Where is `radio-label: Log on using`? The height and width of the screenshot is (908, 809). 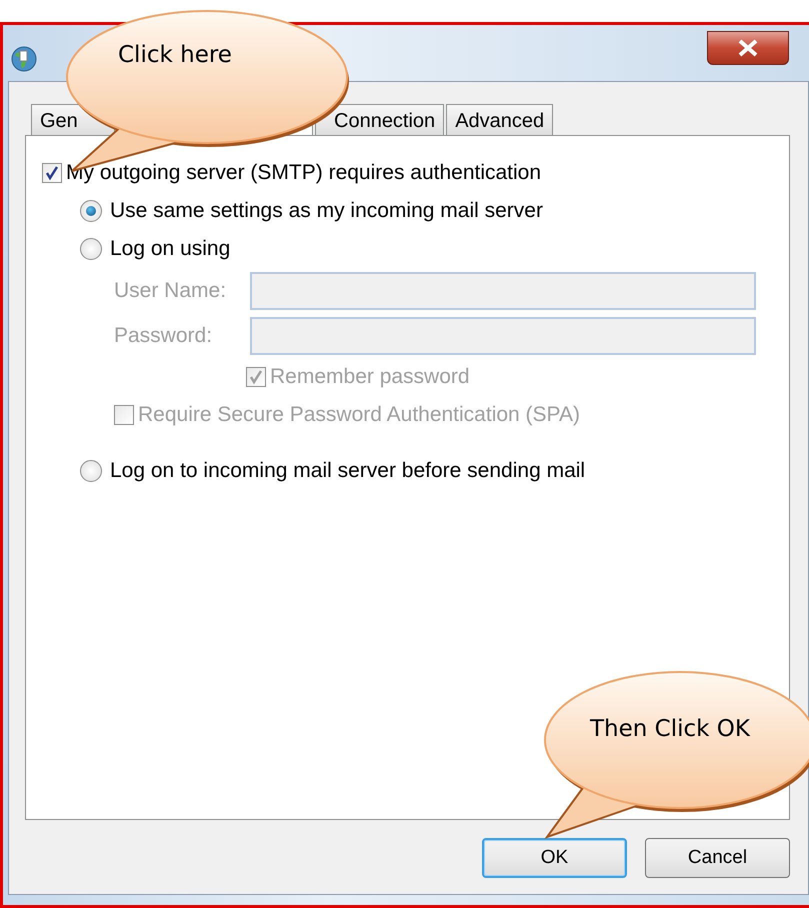 radio-label: Log on using is located at coordinates (170, 249).